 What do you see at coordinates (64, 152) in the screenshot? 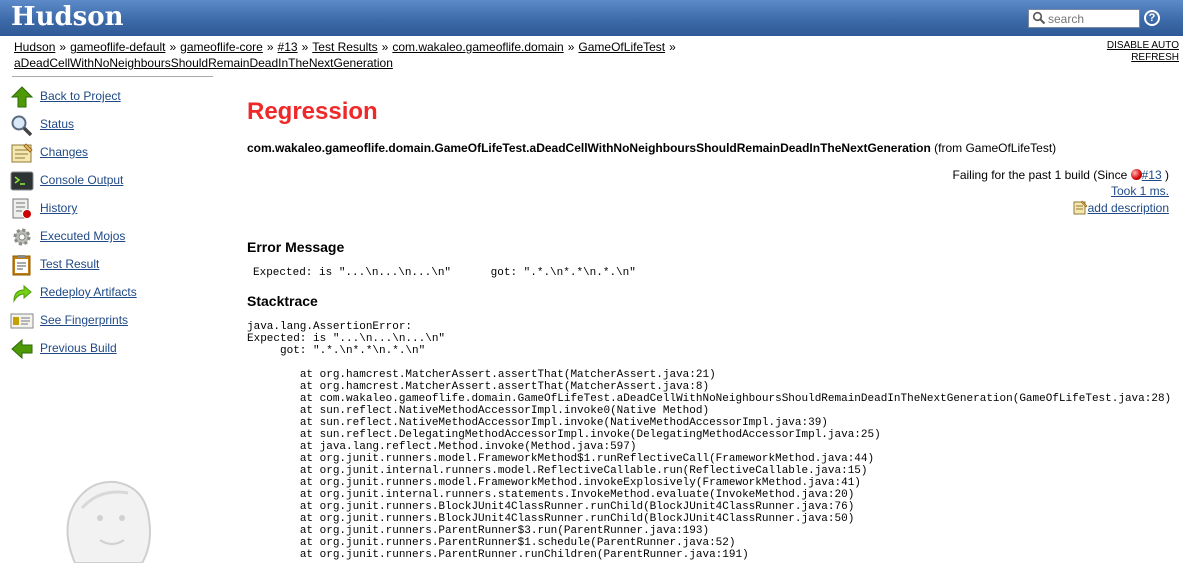
I see `sidebar-item-label: Changes` at bounding box center [64, 152].